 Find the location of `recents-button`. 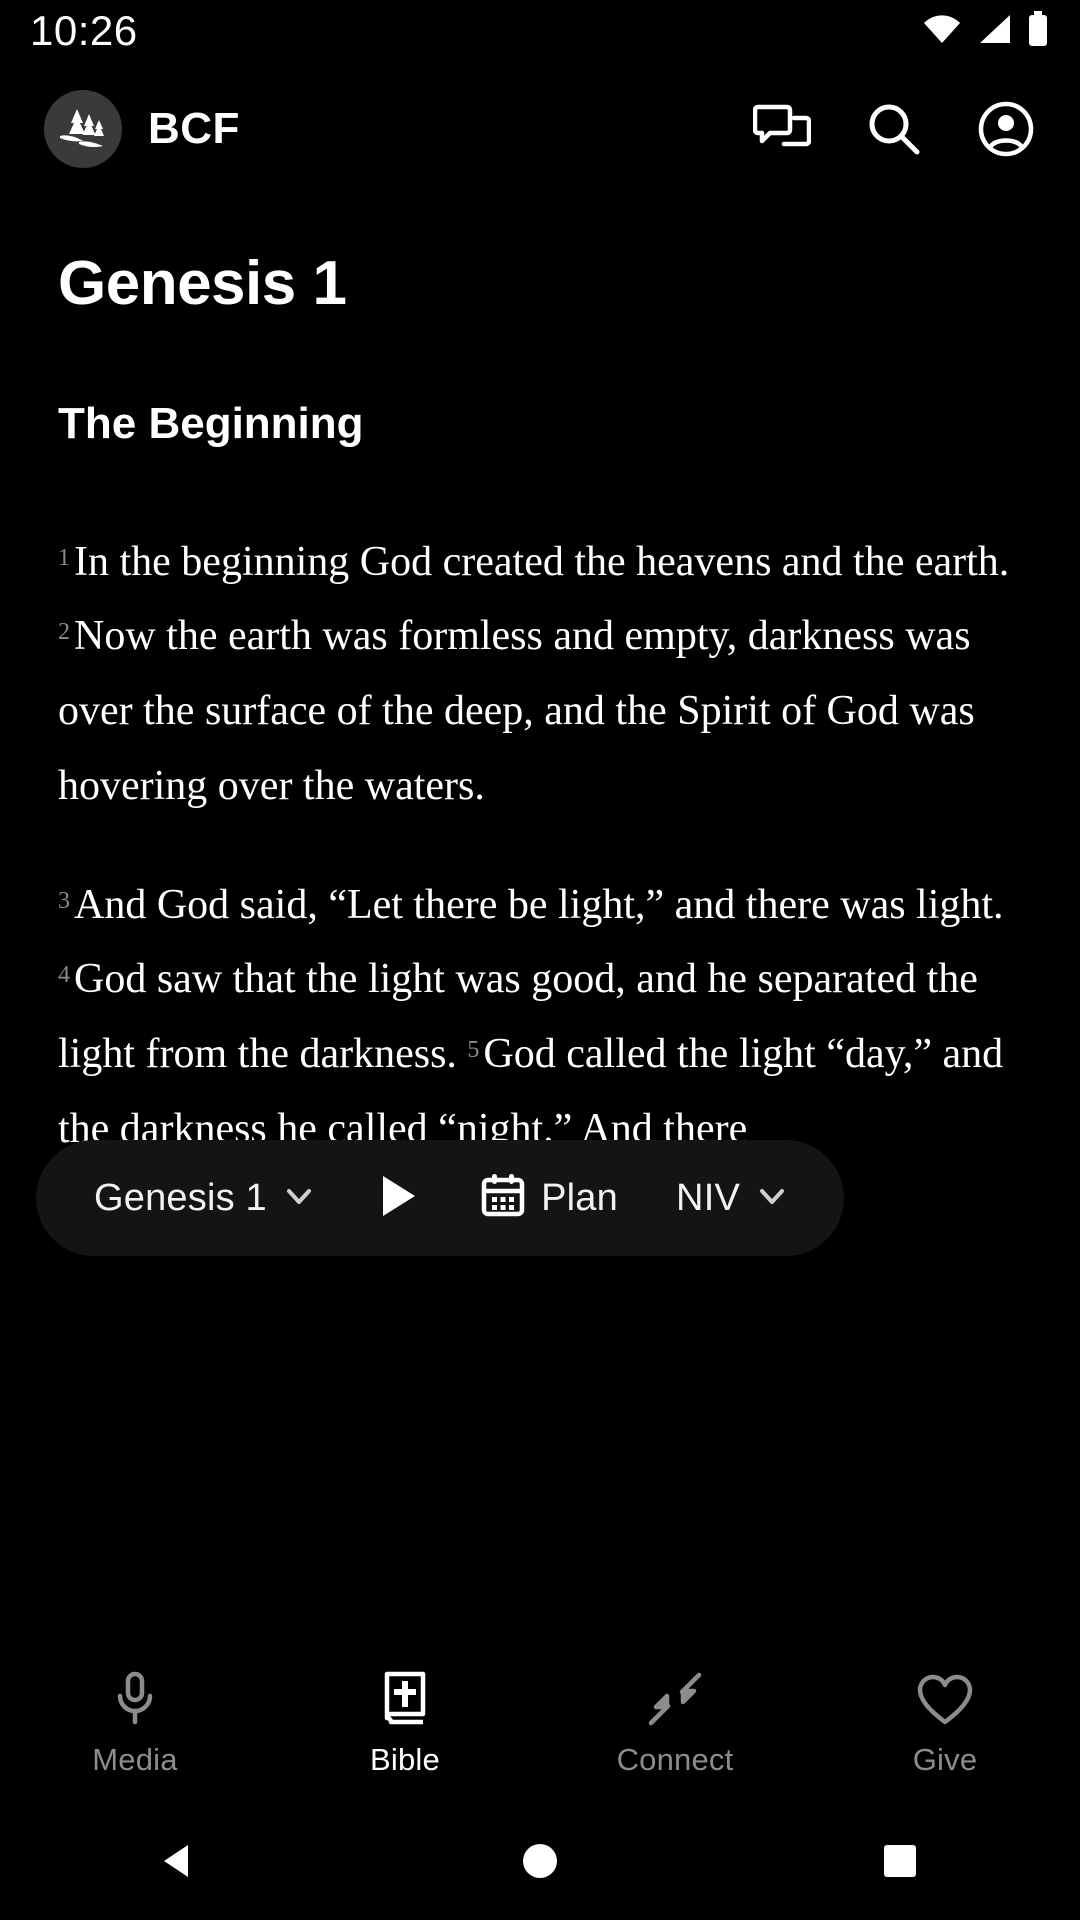

recents-button is located at coordinates (900, 1861).